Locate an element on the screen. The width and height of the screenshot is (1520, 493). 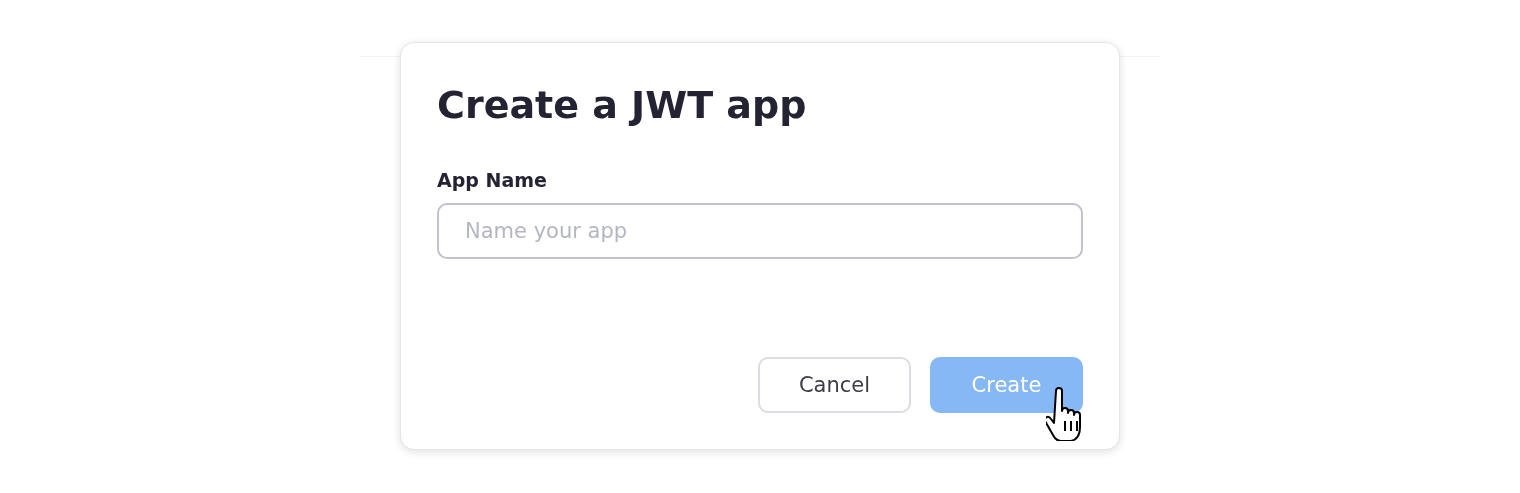
cancel-button: Cancel is located at coordinates (834, 385).